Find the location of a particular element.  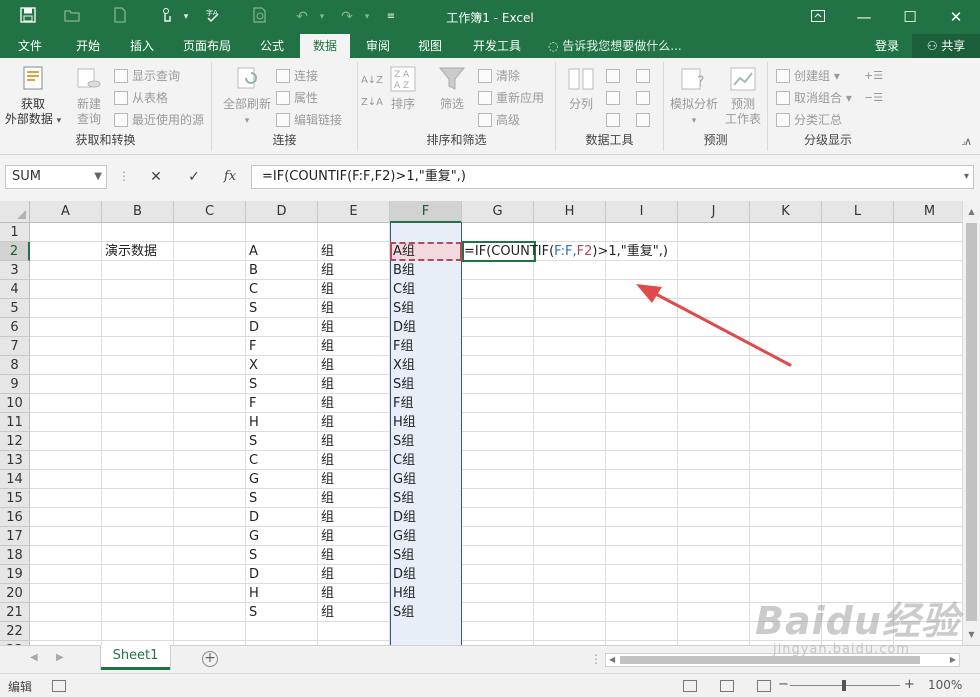

edit-links-button: 编辑链接 is located at coordinates (309, 120).